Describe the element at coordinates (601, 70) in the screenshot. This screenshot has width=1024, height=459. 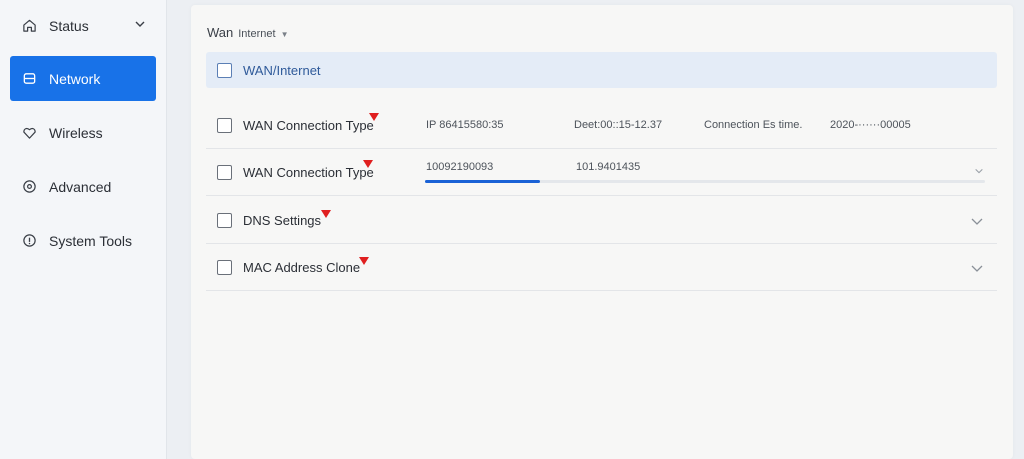
I see `section-header: WAN/Internet` at that location.